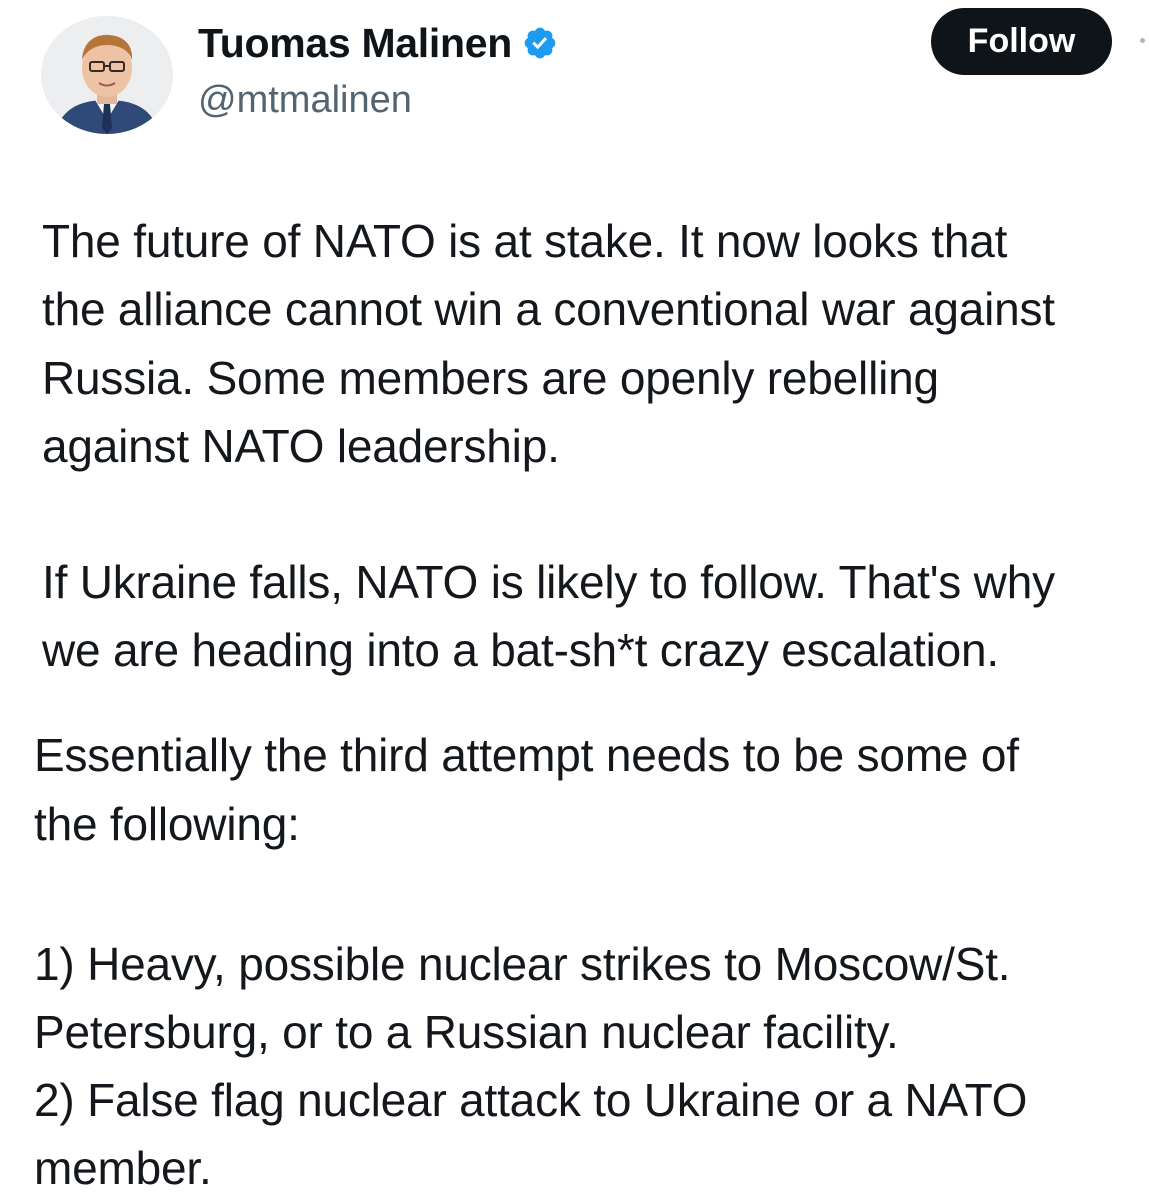 Image resolution: width=1149 pixels, height=1200 pixels. I want to click on avatar-photo, so click(107, 75).